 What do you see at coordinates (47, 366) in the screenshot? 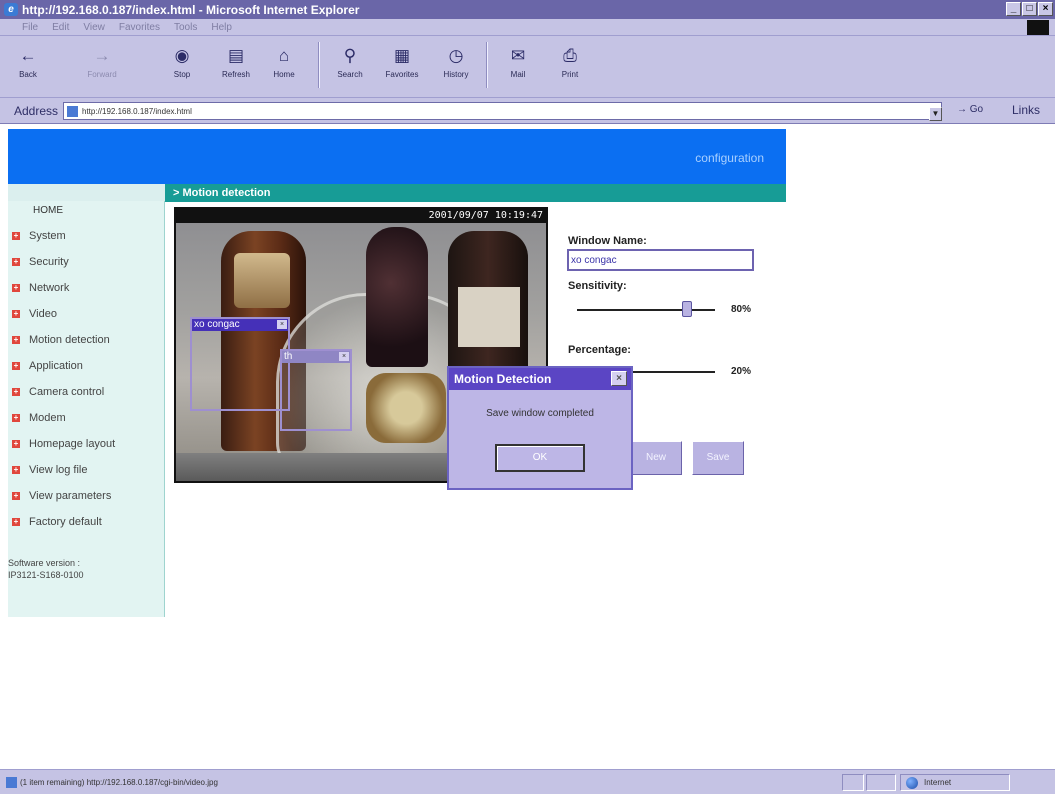
I see `sidebar-item-application: + Application` at bounding box center [47, 366].